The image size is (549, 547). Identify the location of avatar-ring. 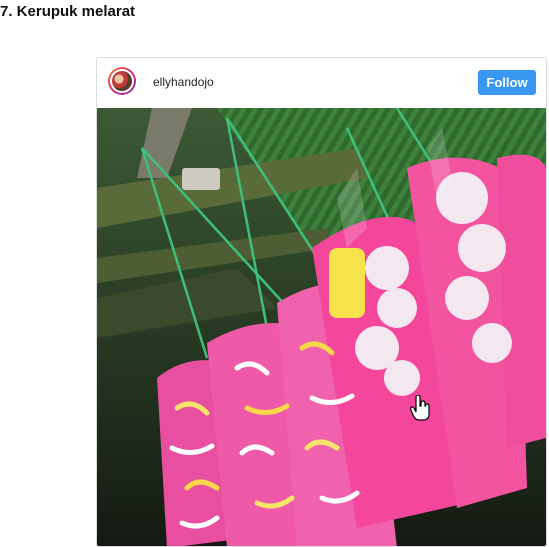
(122, 81).